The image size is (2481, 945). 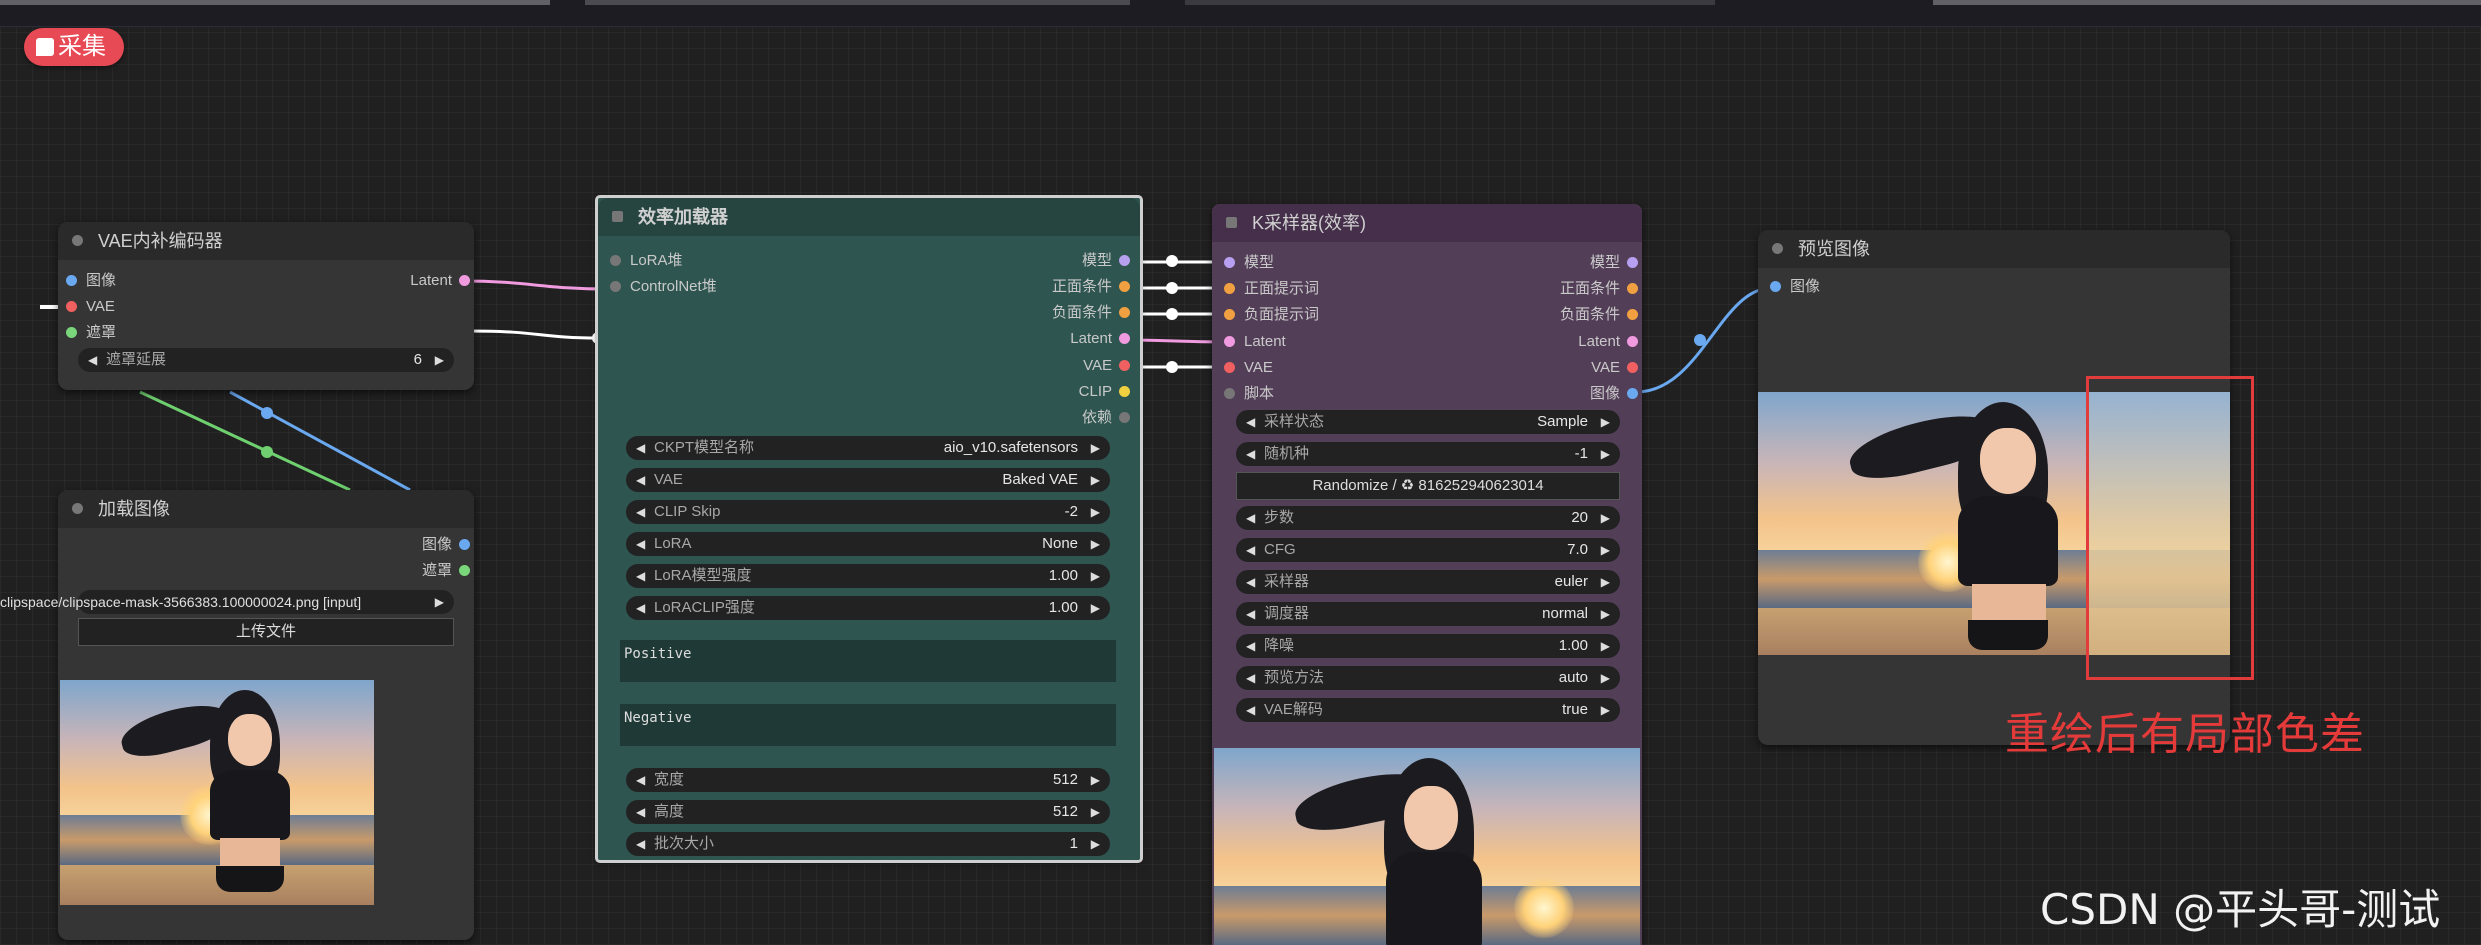 I want to click on lora-widget: ◀ LoRA None ▶, so click(x=868, y=544).